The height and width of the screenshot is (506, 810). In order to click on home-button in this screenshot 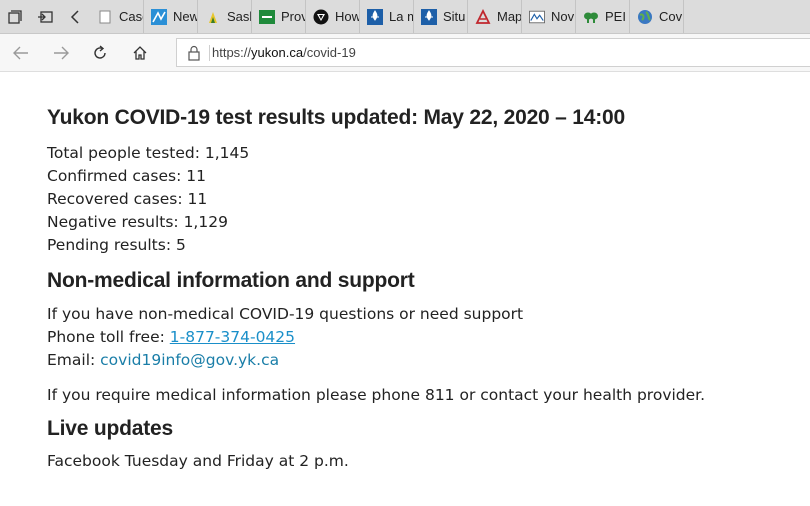, I will do `click(140, 53)`.